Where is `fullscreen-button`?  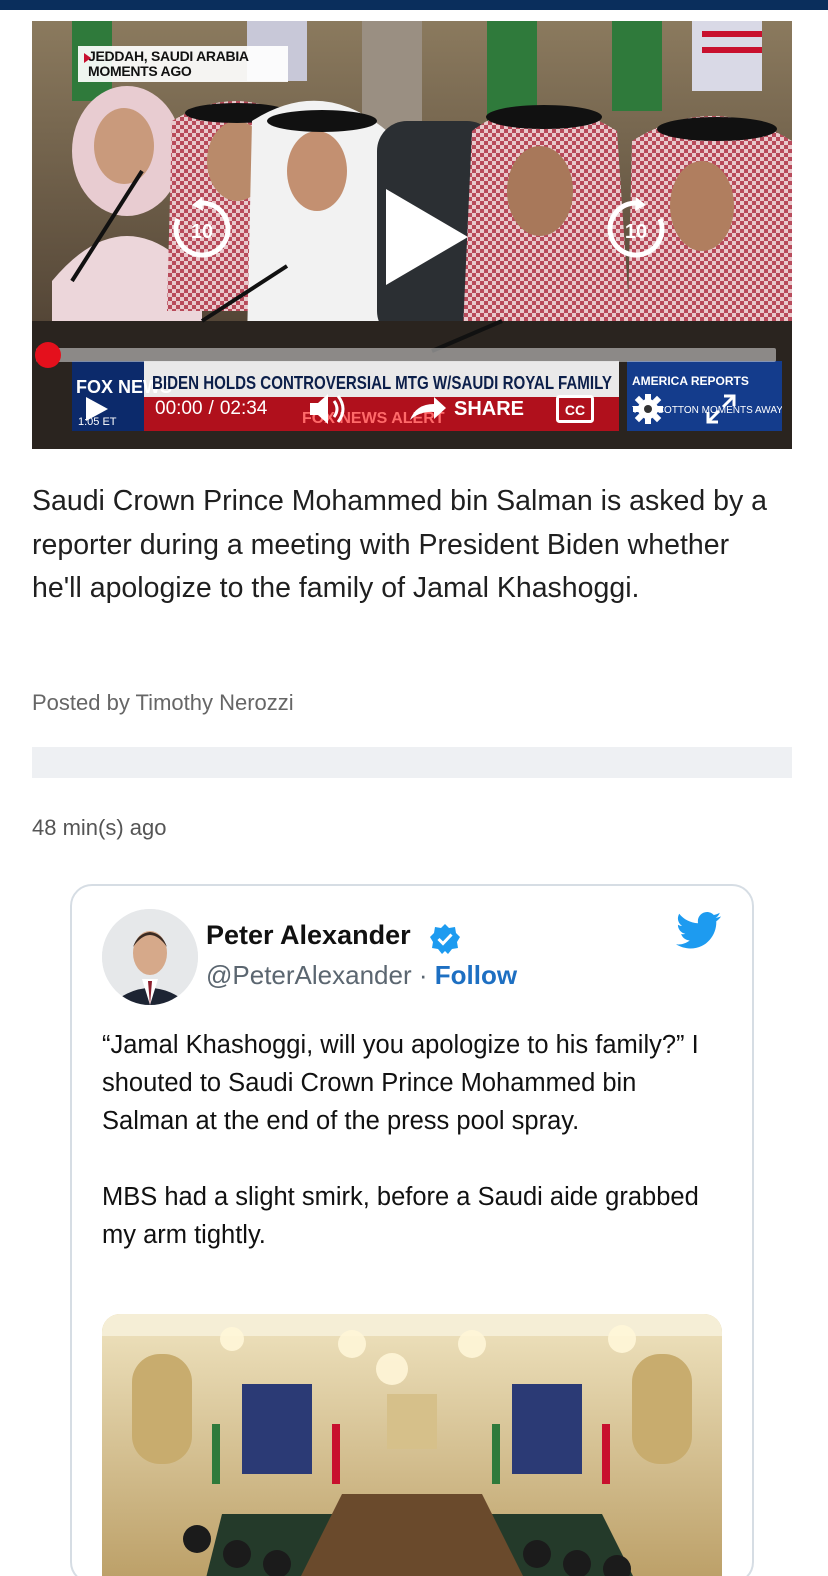
fullscreen-button is located at coordinates (721, 409).